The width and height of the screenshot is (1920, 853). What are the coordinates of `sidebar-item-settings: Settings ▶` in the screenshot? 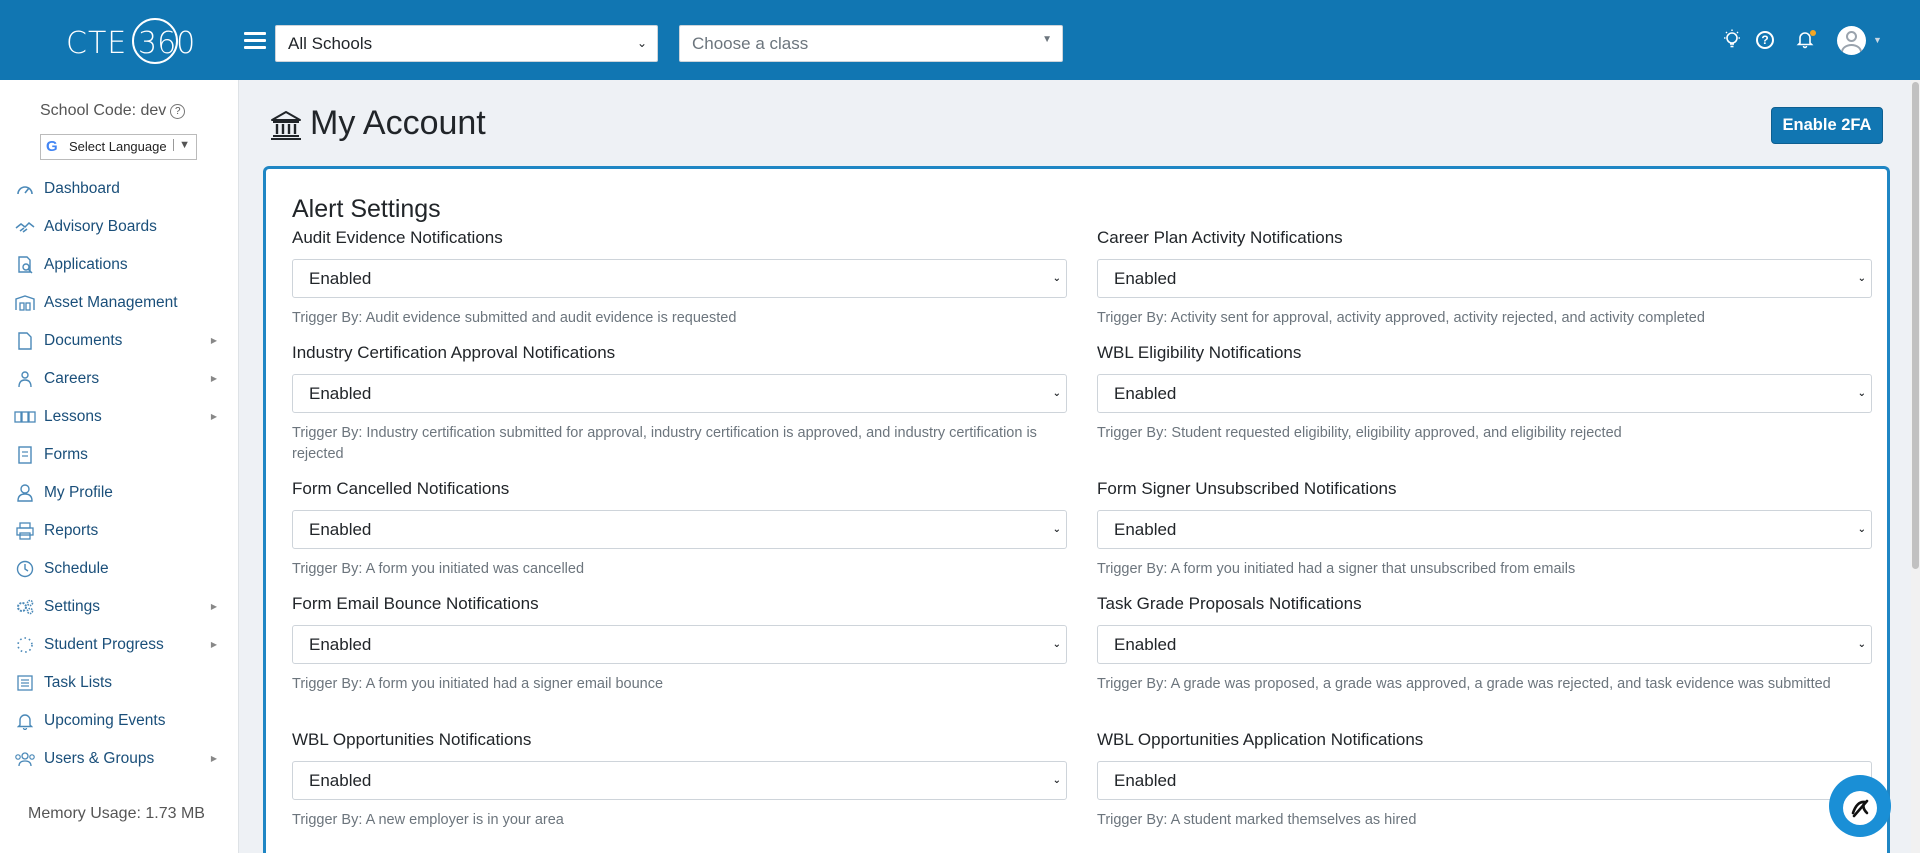 It's located at (119, 607).